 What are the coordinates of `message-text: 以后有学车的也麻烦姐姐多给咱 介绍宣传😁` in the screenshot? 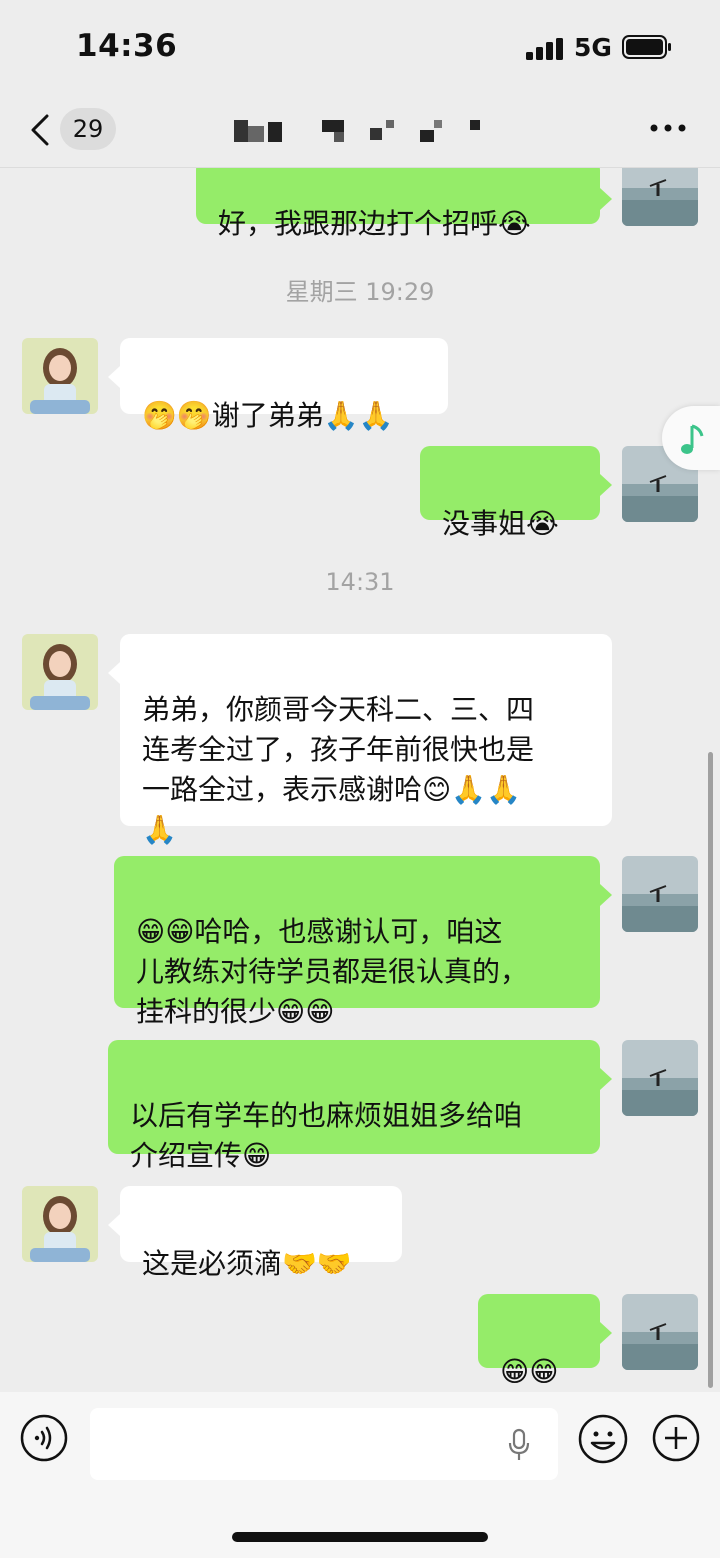 It's located at (326, 1135).